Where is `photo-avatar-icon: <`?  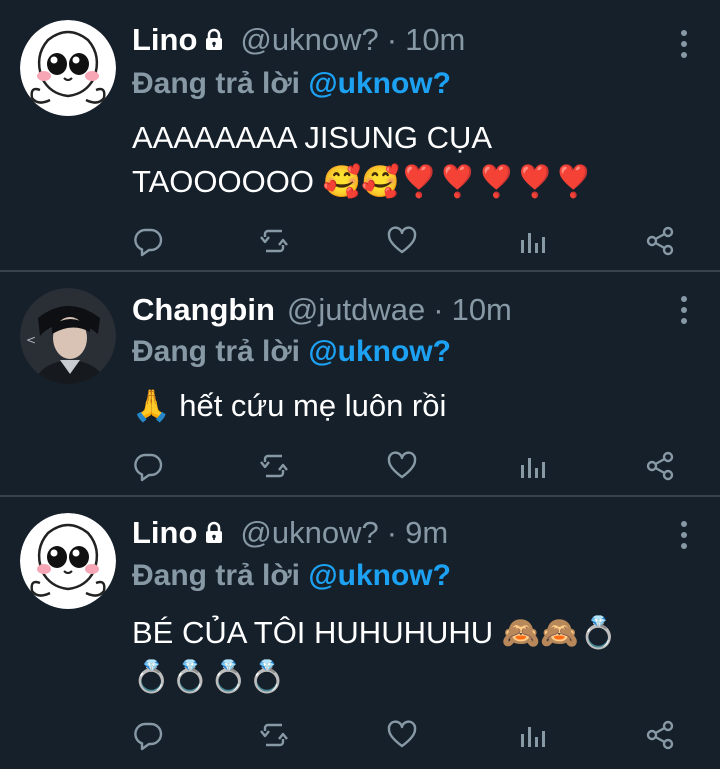 photo-avatar-icon: < is located at coordinates (68, 336).